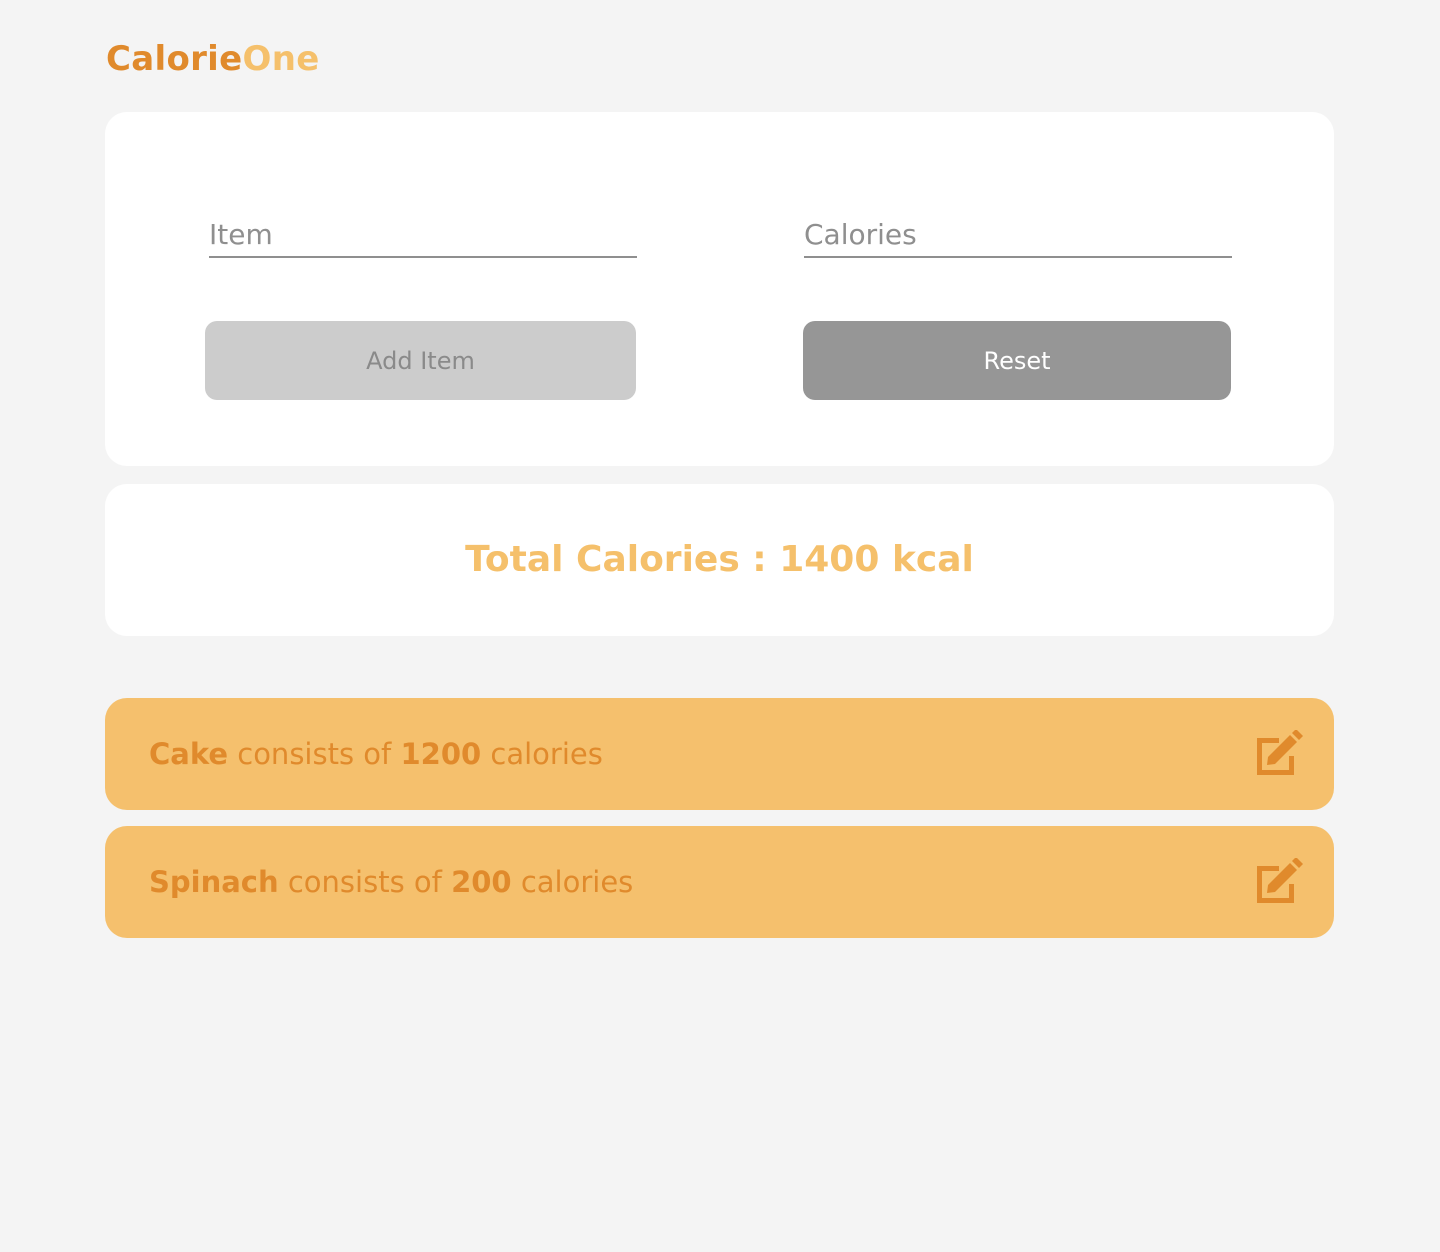 This screenshot has width=1440, height=1252. What do you see at coordinates (719, 754) in the screenshot?
I see `list-item: Cake consists of 1200 calories` at bounding box center [719, 754].